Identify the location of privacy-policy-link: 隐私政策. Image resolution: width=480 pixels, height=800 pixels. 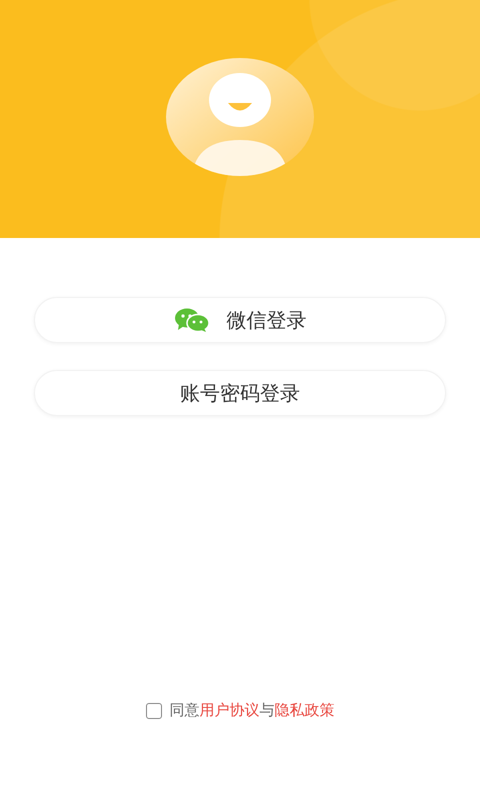
(304, 710).